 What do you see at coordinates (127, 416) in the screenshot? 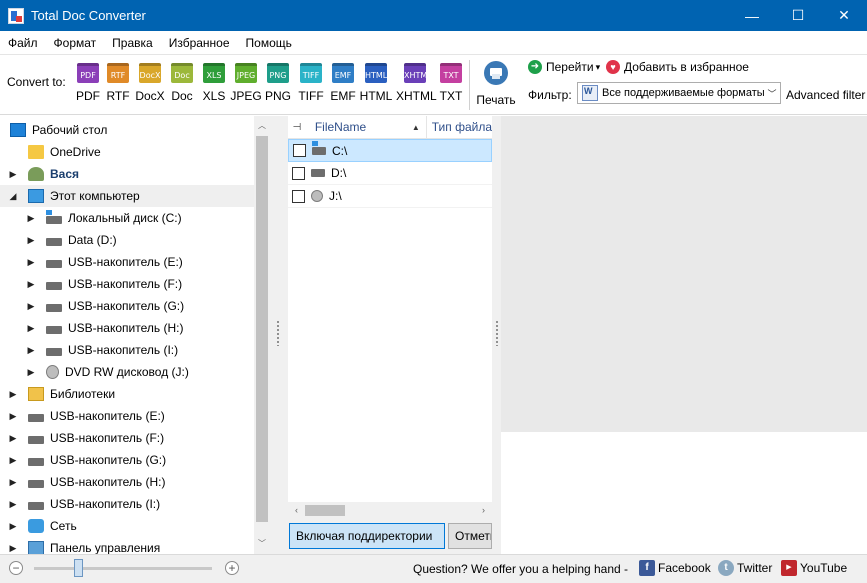
I see `tree-item-usb-e: ▶ USB-накопитель (E:)` at bounding box center [127, 416].